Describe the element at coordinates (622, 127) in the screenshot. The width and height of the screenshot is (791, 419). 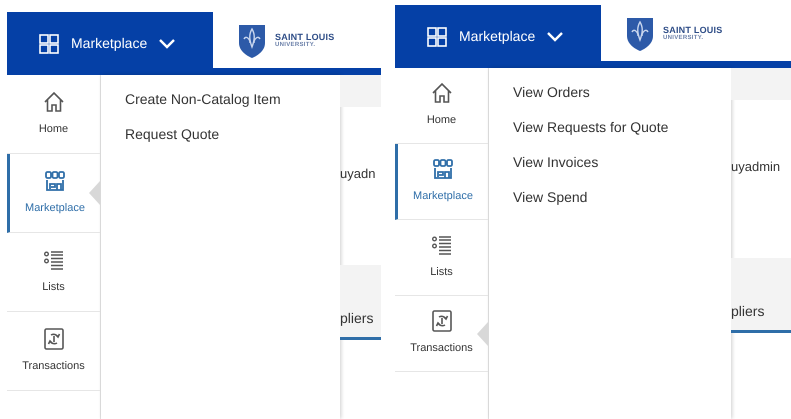
I see `dropdown-menu-item: View Requests for Quote` at that location.